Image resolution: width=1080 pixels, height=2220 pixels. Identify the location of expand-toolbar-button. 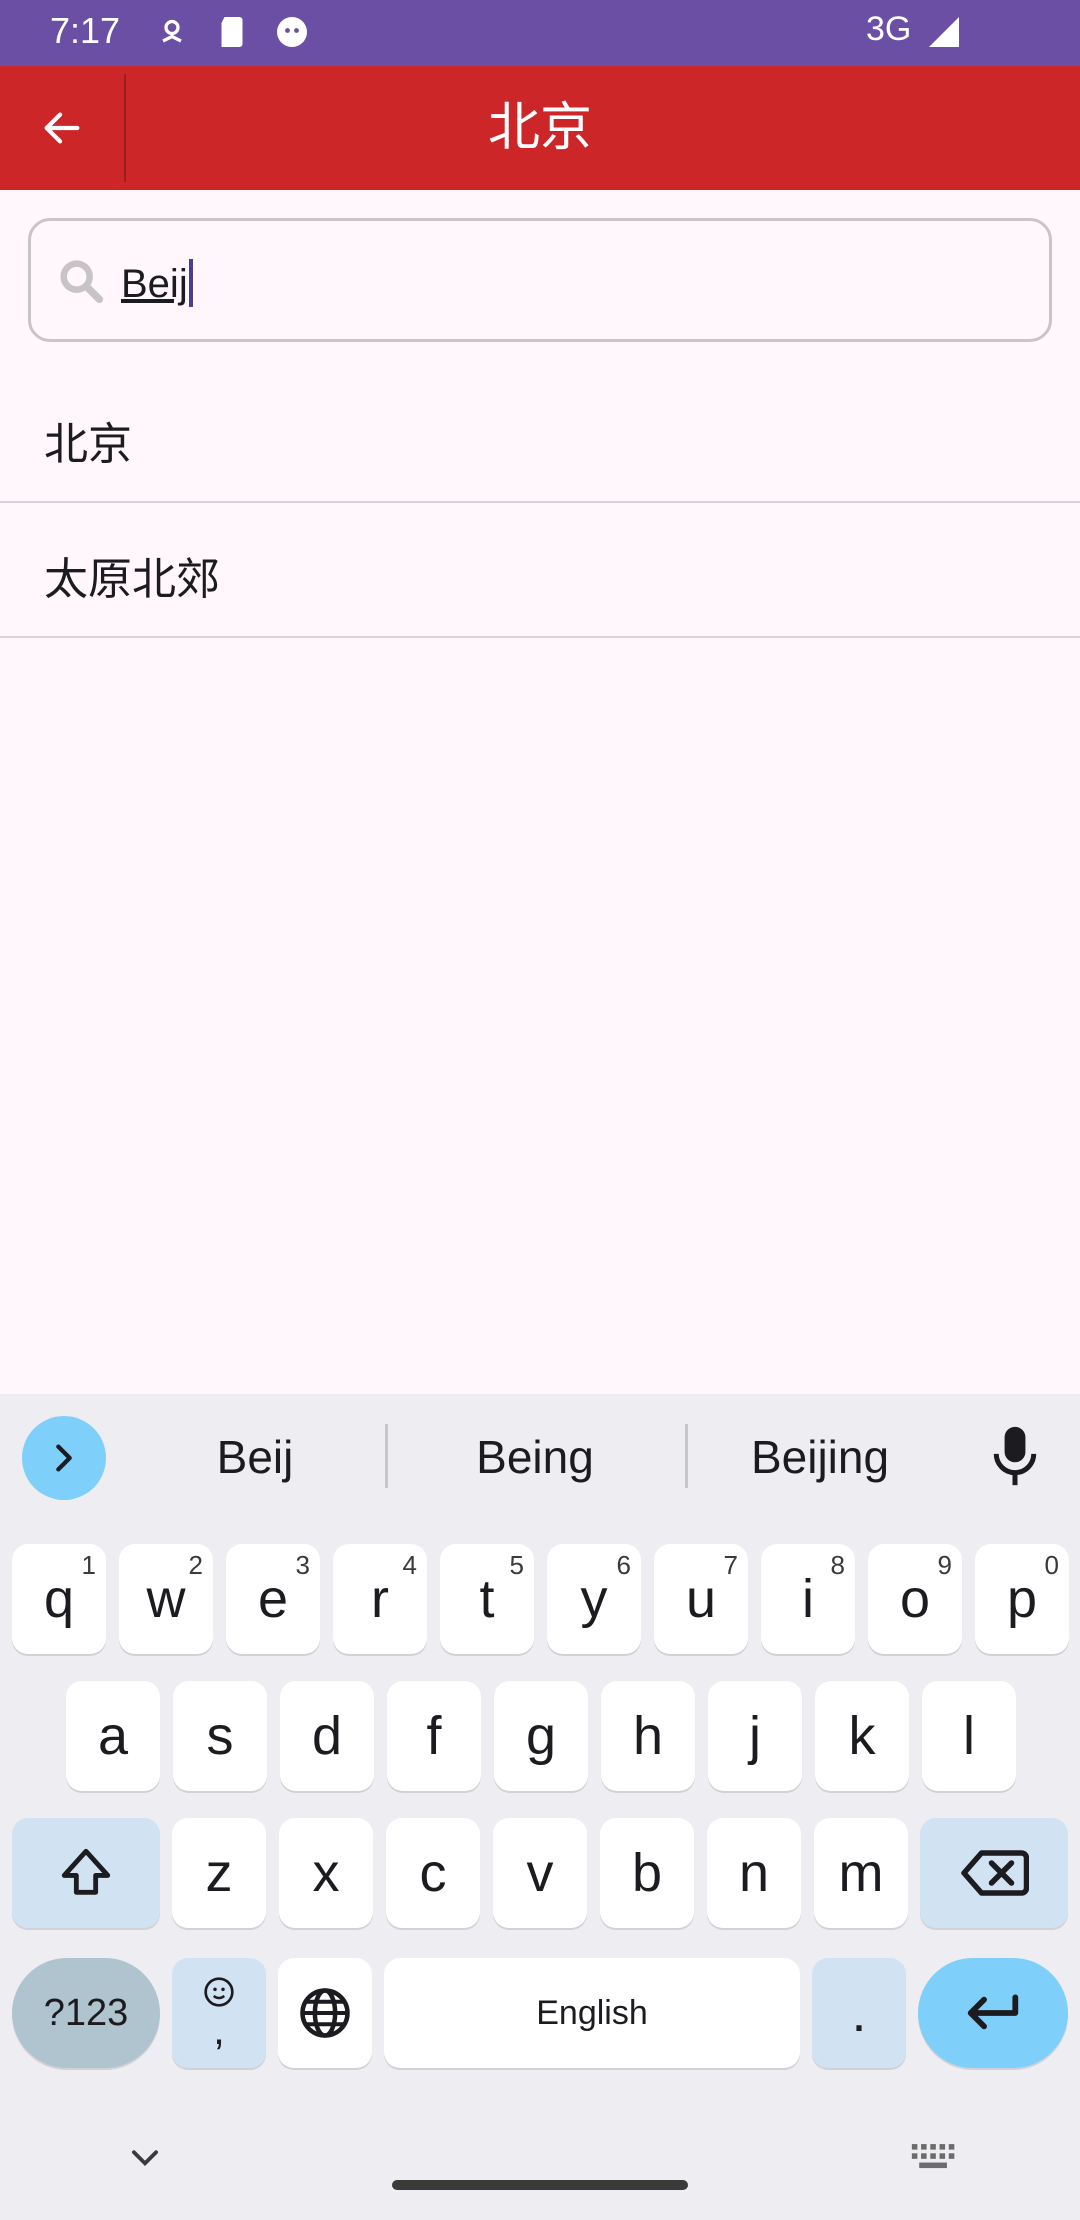
(64, 1458).